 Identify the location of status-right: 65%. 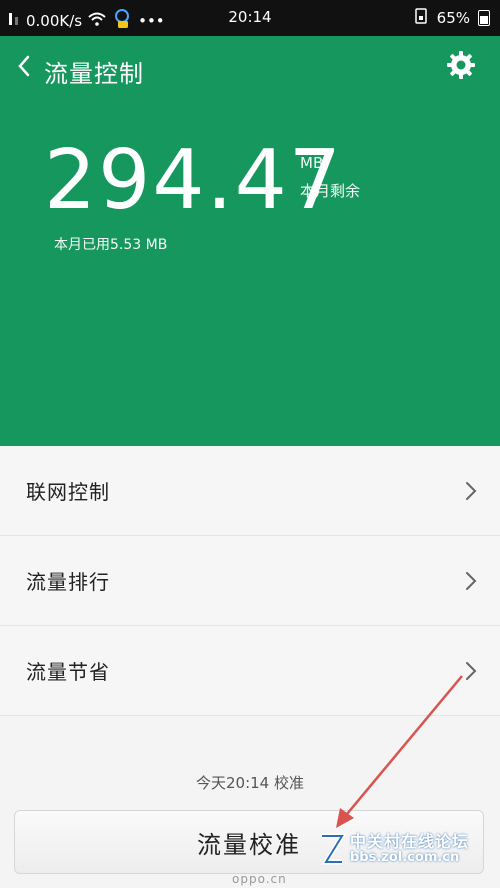
(451, 18).